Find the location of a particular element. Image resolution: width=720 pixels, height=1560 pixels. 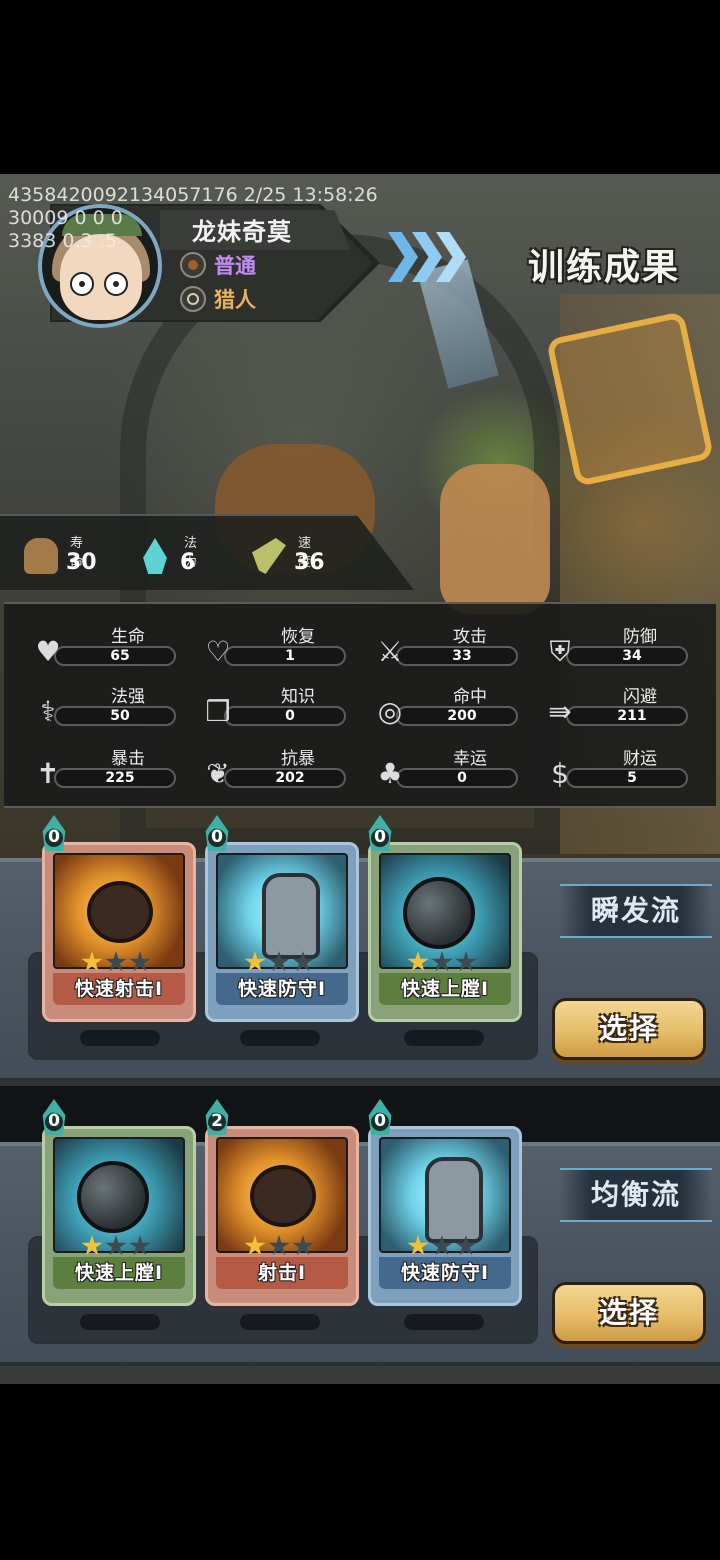

attr-knowledge: ❒ 知识 0 is located at coordinates (274, 710).